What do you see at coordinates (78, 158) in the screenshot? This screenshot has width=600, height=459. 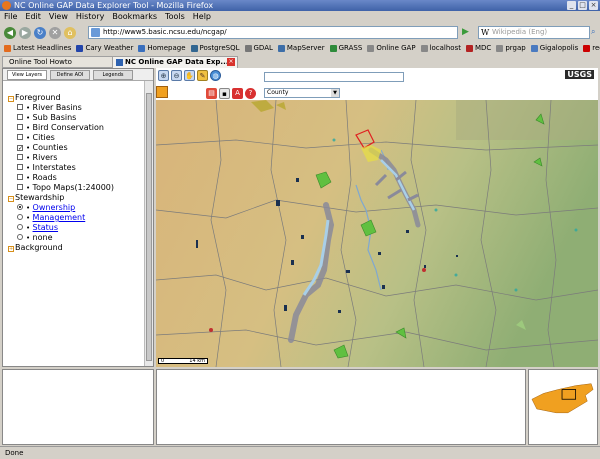 I see `tree-item-layer: • Rivers` at bounding box center [78, 158].